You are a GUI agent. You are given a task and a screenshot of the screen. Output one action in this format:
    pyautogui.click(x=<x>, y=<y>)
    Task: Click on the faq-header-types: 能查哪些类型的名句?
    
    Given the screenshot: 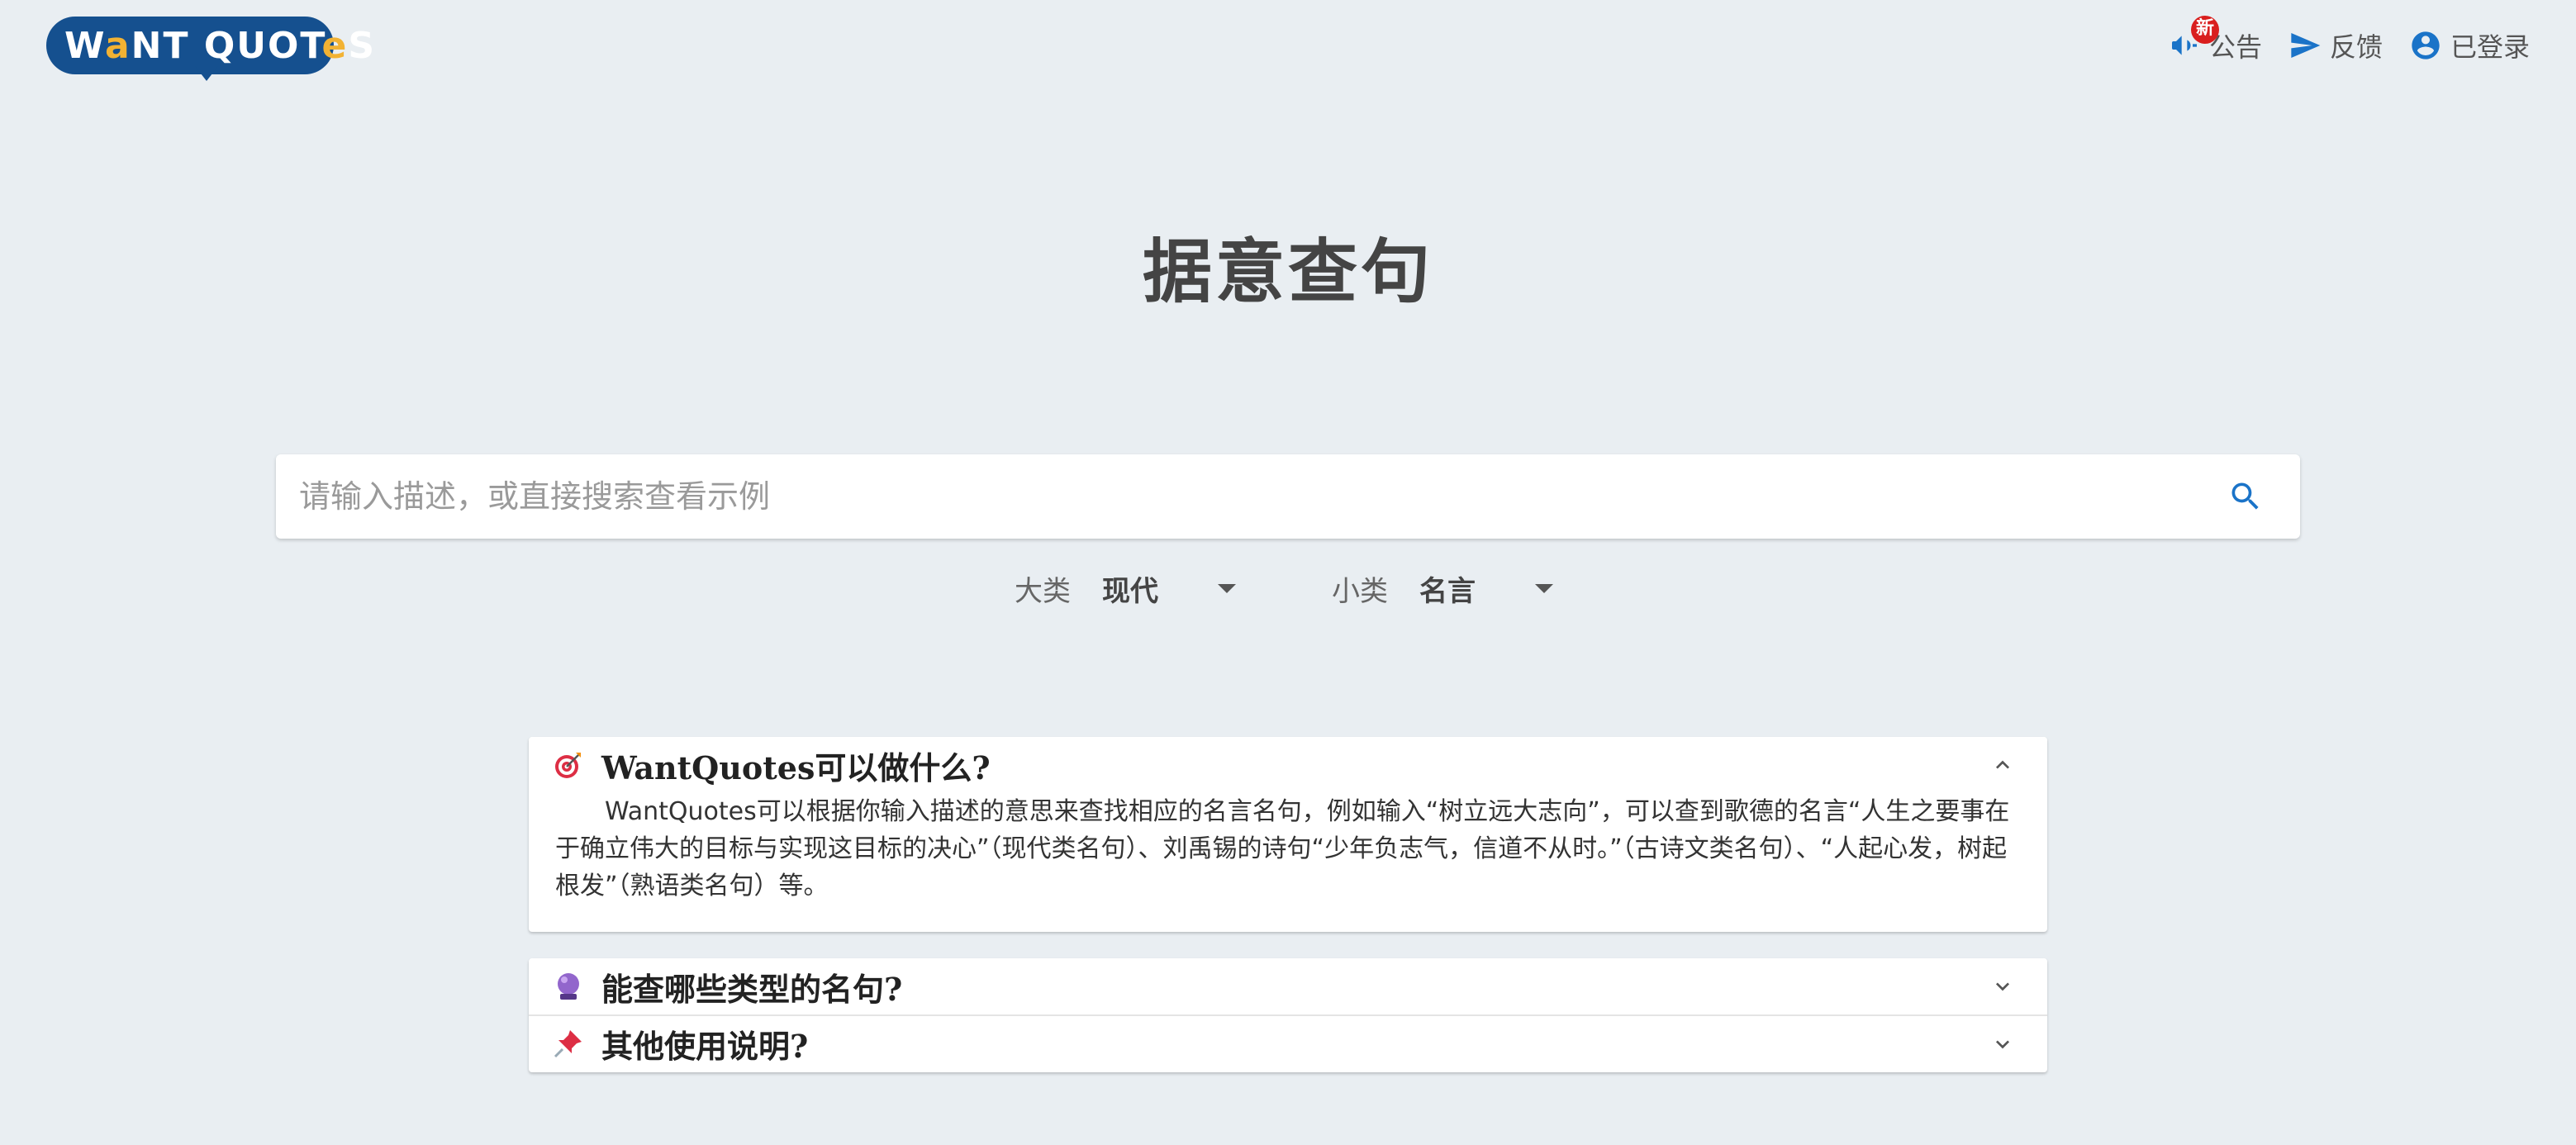 What is the action you would take?
    pyautogui.click(x=1288, y=986)
    